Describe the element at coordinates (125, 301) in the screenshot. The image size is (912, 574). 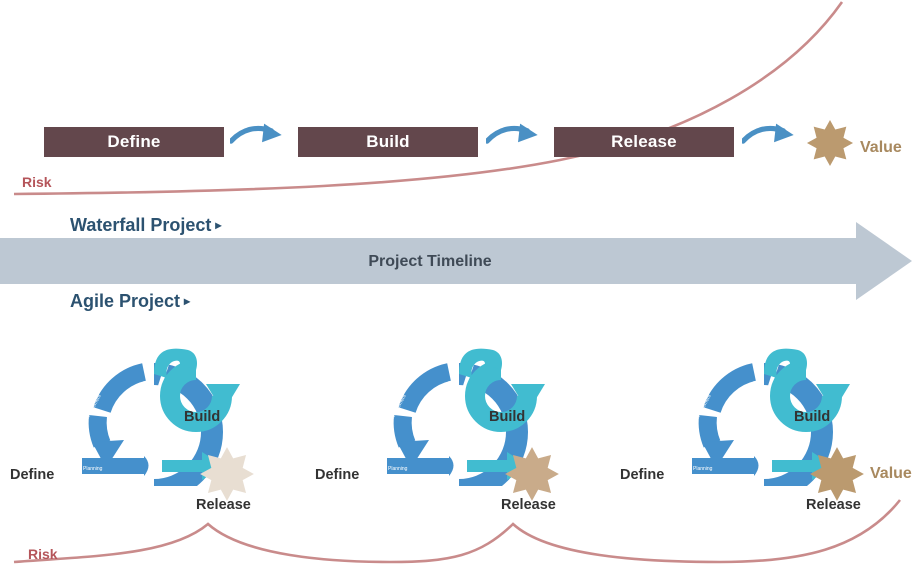
I see `agile-track-label-text: Agile Project` at that location.